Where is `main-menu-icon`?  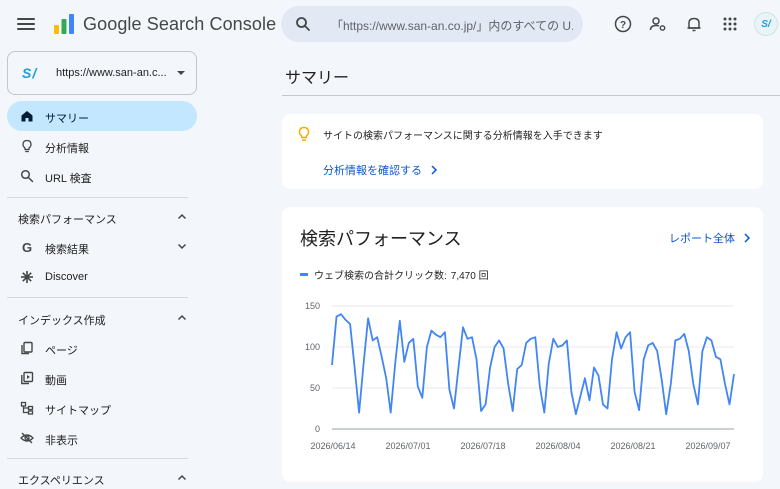
main-menu-icon is located at coordinates (26, 24).